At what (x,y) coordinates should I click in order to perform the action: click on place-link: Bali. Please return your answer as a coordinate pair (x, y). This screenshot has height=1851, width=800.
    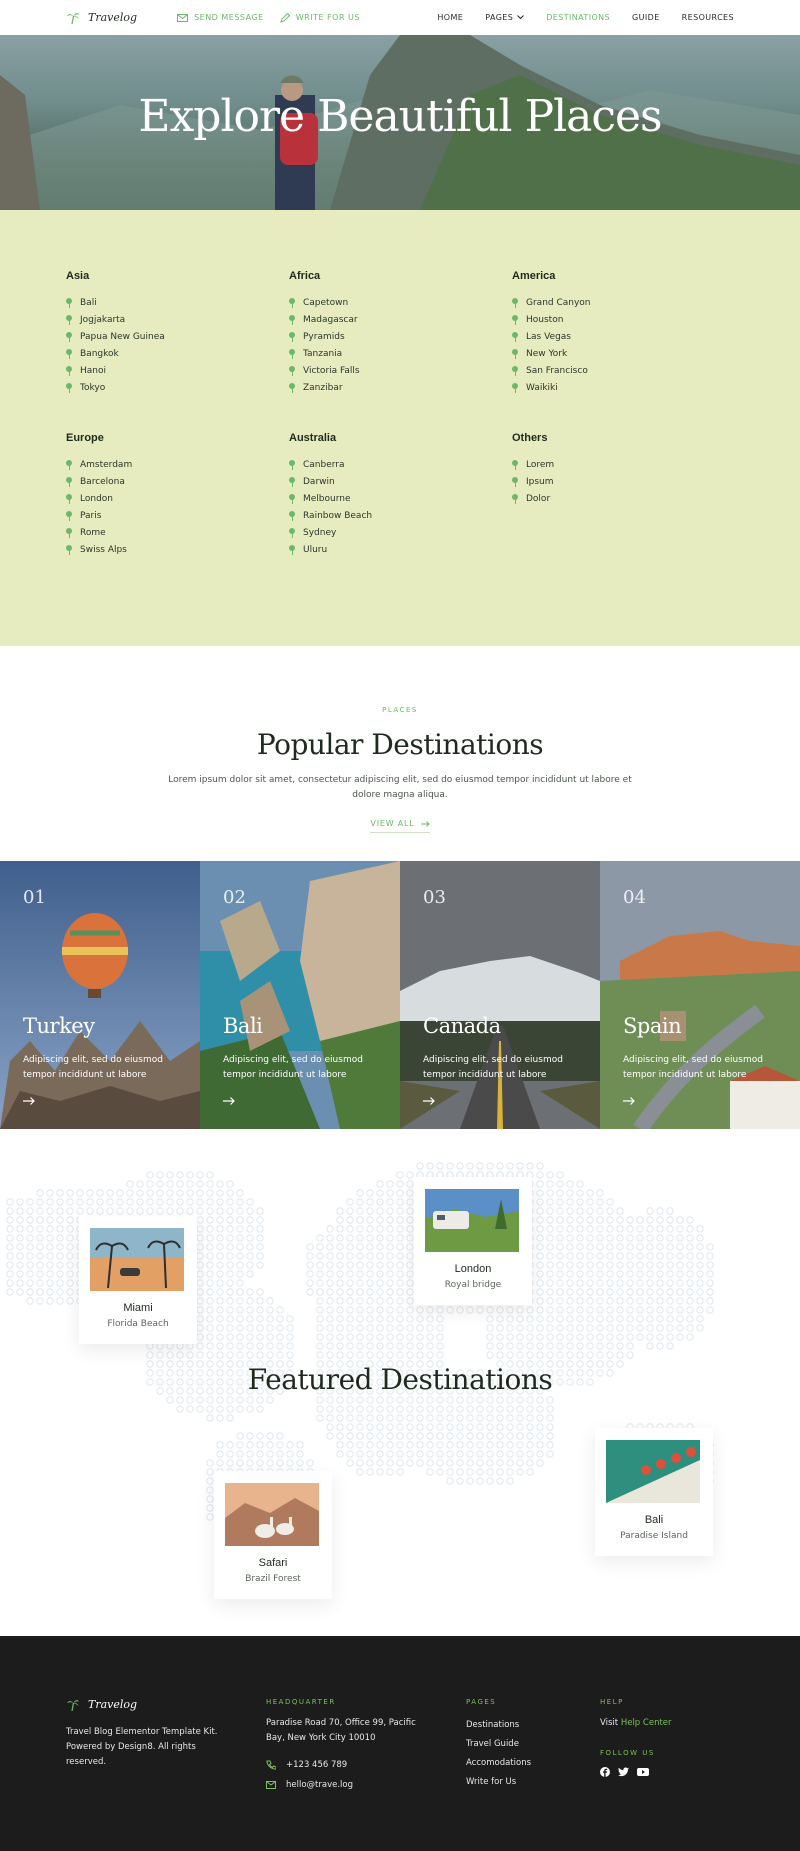
    Looking at the image, I should click on (177, 302).